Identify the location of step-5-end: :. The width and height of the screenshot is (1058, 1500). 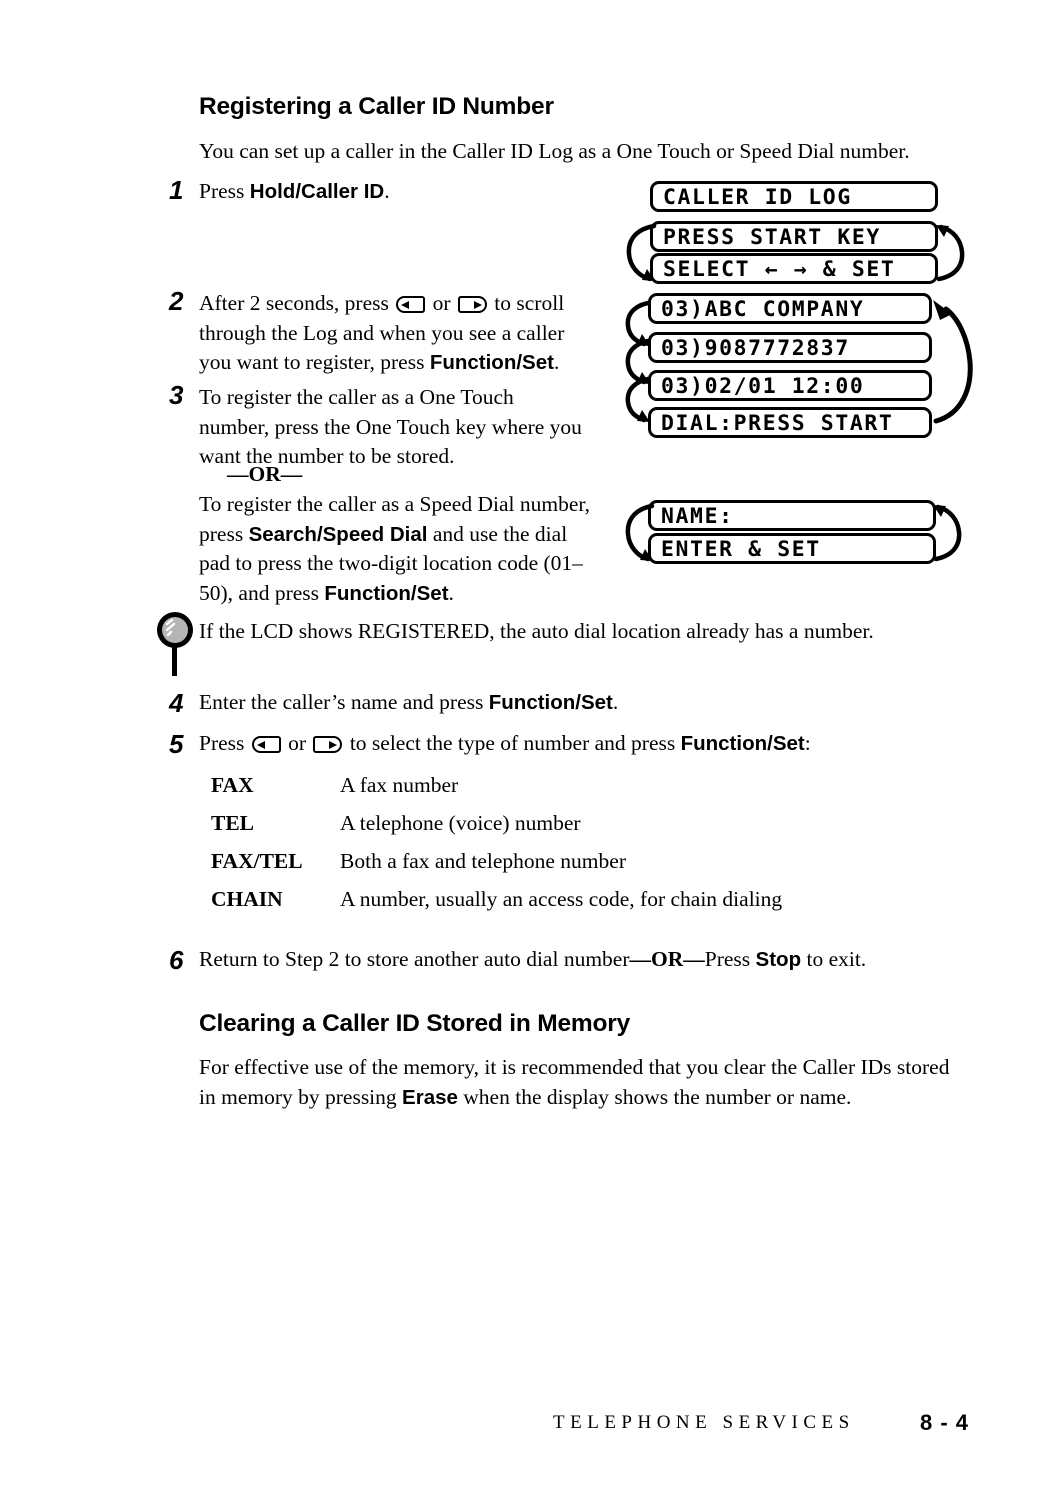
(807, 743).